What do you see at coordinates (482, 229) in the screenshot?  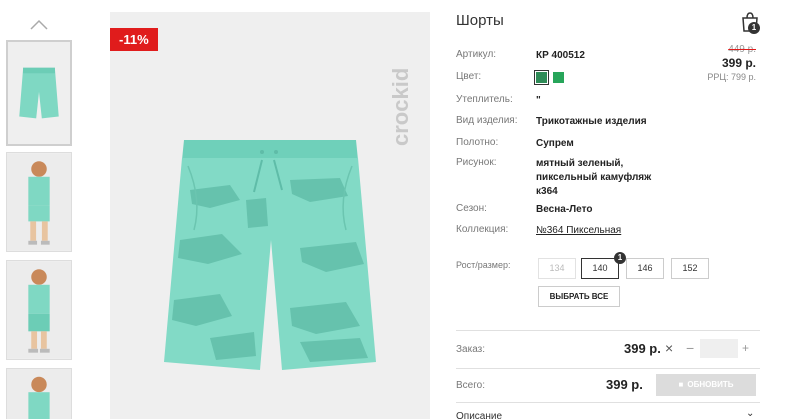 I see `attribute-label: Коллекция:` at bounding box center [482, 229].